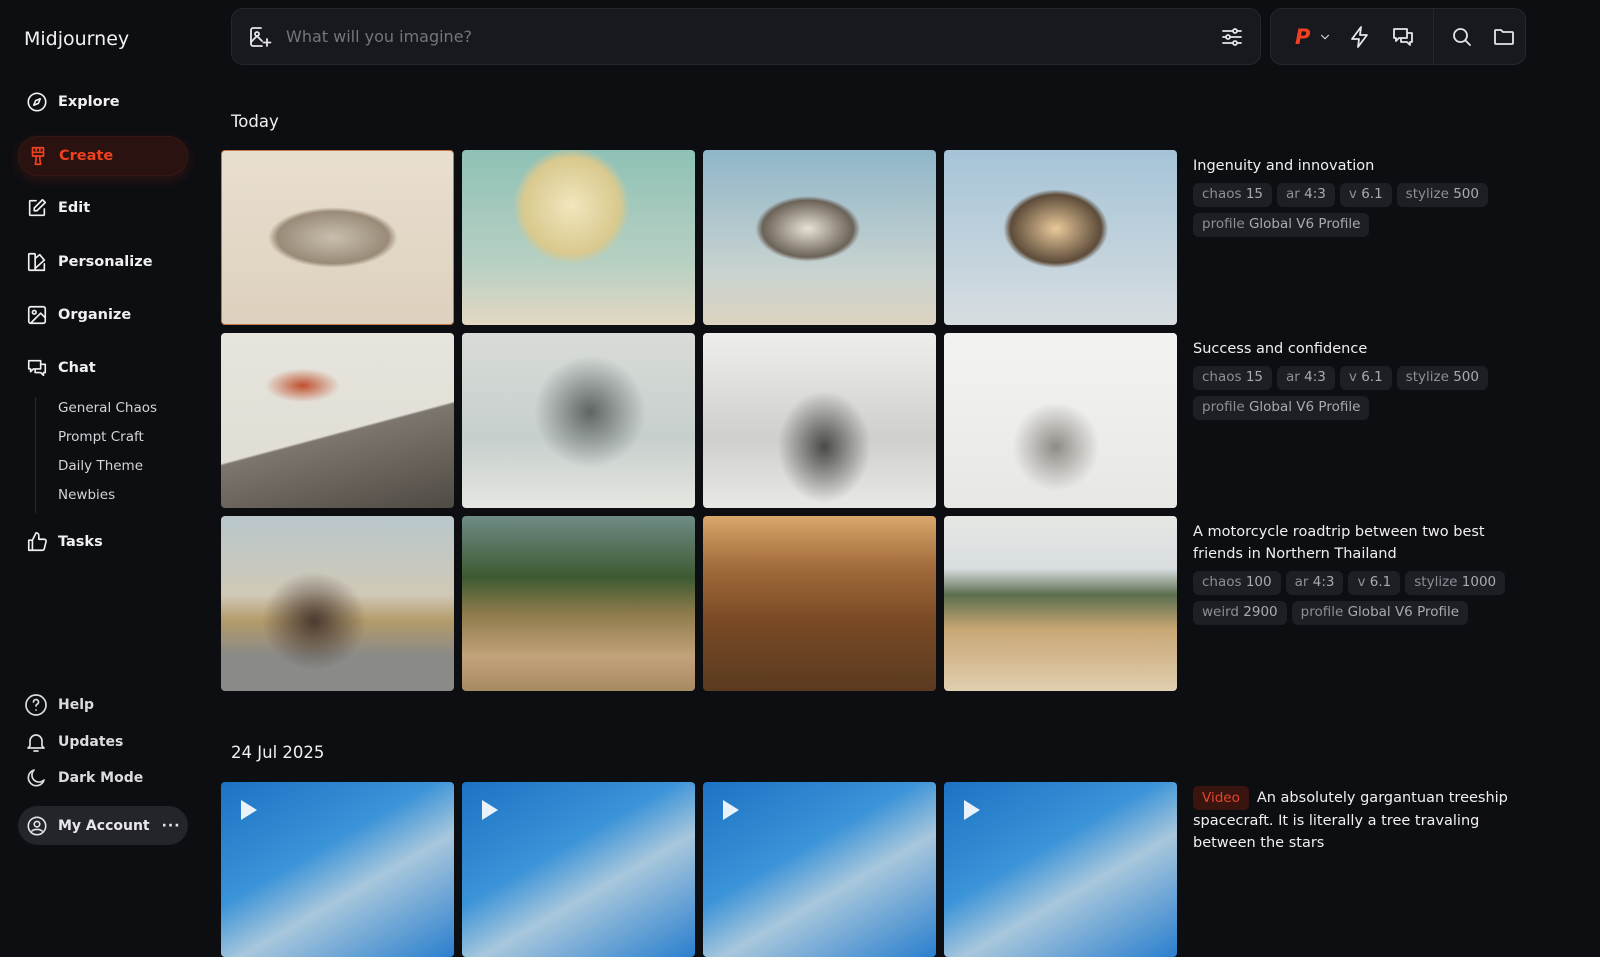 This screenshot has height=957, width=1600. What do you see at coordinates (171, 826) in the screenshot?
I see `more-icon: ···` at bounding box center [171, 826].